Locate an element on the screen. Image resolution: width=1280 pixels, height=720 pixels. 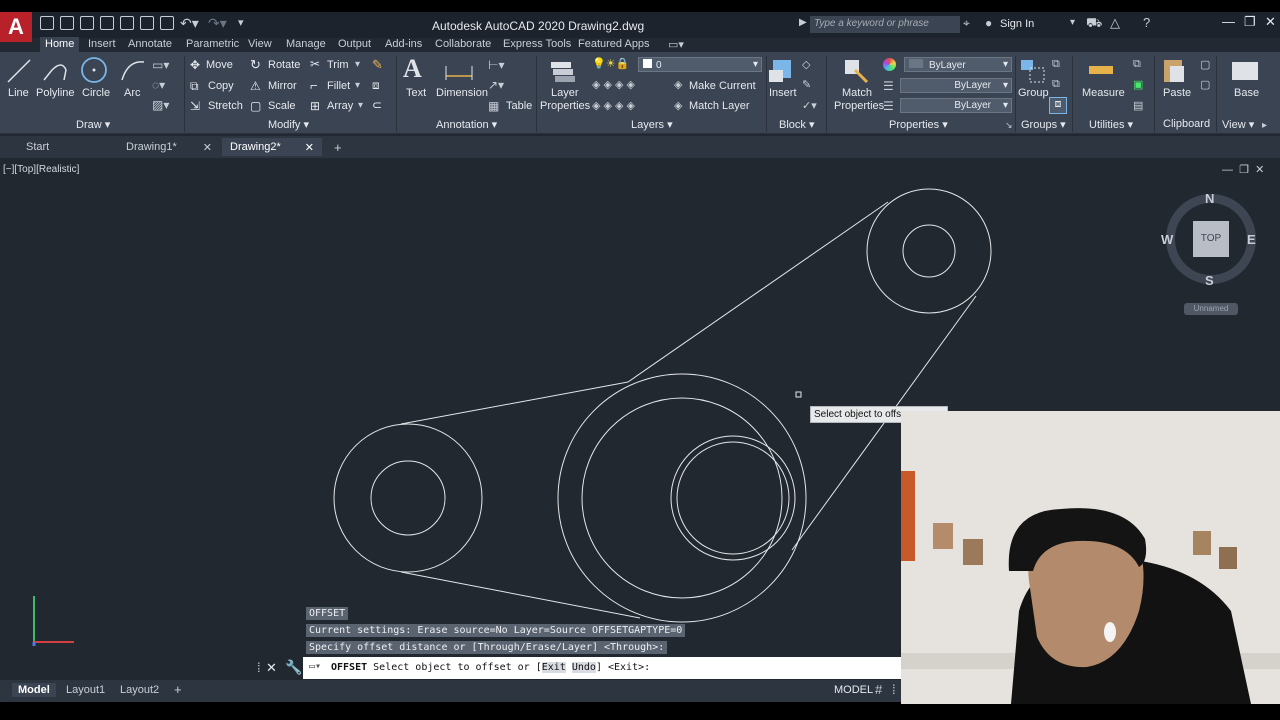
make-current-icon: ◈ is located at coordinates (678, 84).